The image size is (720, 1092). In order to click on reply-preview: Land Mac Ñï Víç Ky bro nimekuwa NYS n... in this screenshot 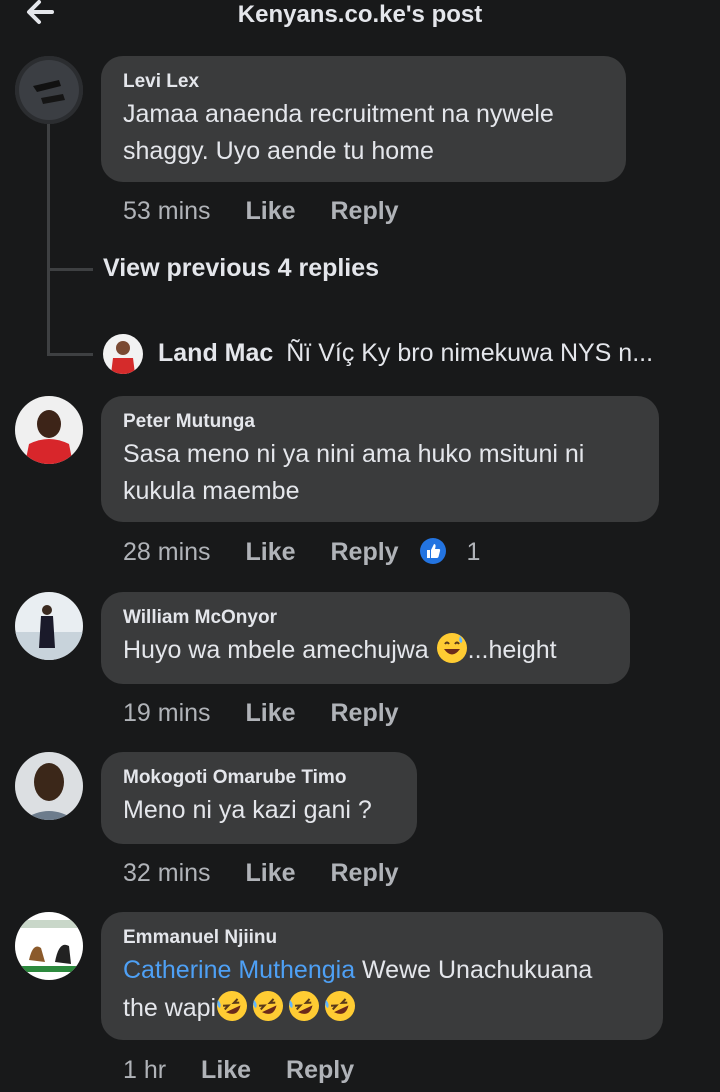, I will do `click(405, 353)`.